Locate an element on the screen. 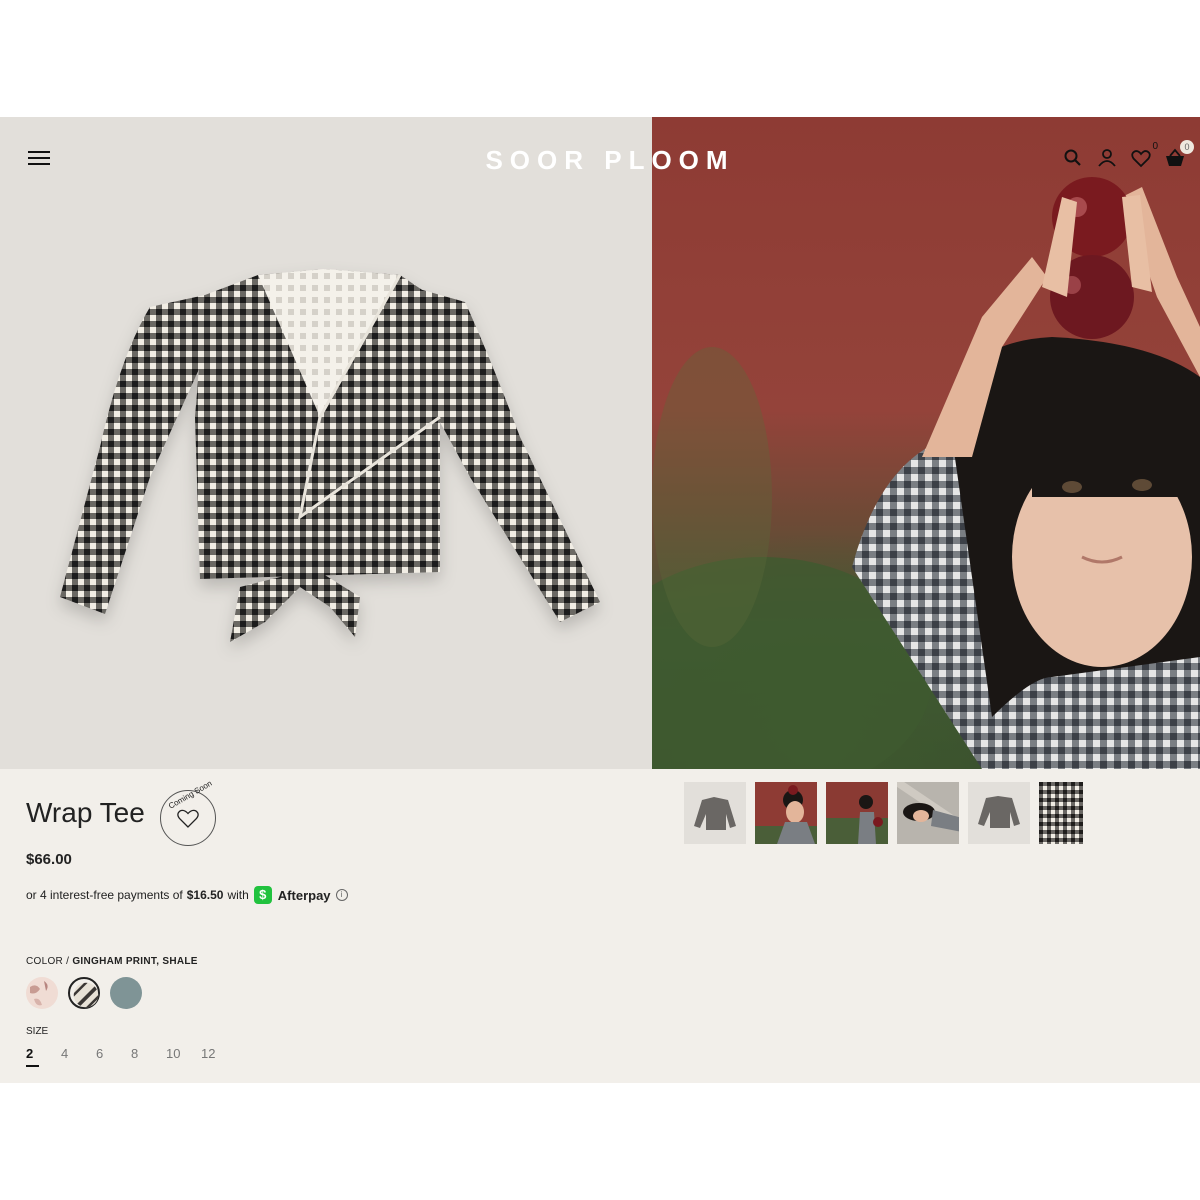  user-icon is located at coordinates (1107, 158).